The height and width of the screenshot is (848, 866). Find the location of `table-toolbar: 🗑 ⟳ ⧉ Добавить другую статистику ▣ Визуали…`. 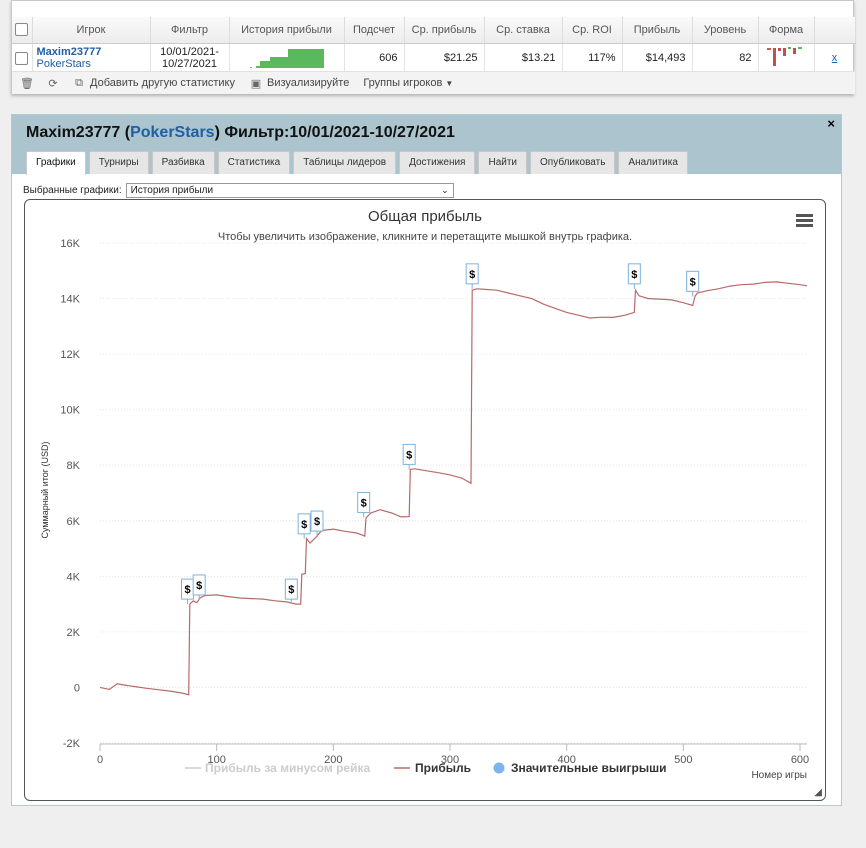

table-toolbar: 🗑 ⟳ ⧉ Добавить другую статистику ▣ Визуали… is located at coordinates (433, 82).